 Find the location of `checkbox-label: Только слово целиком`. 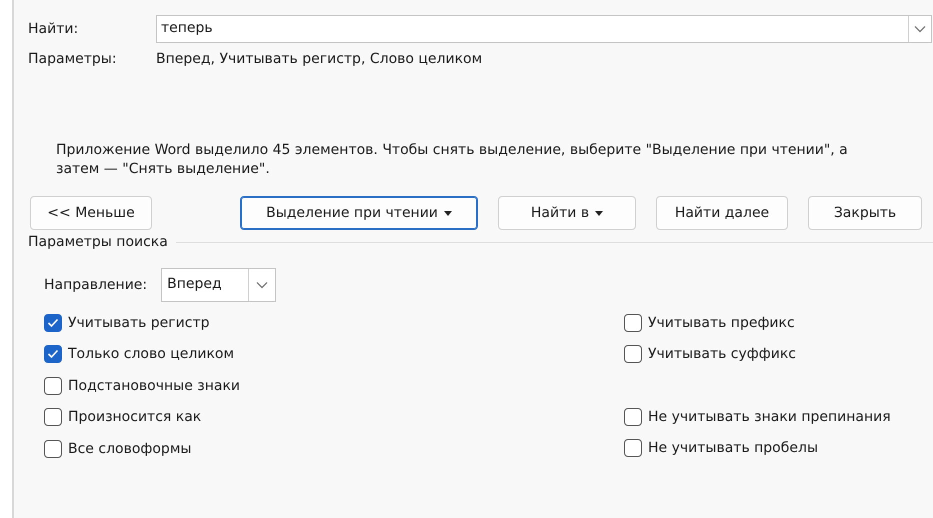

checkbox-label: Только слово целиком is located at coordinates (151, 354).